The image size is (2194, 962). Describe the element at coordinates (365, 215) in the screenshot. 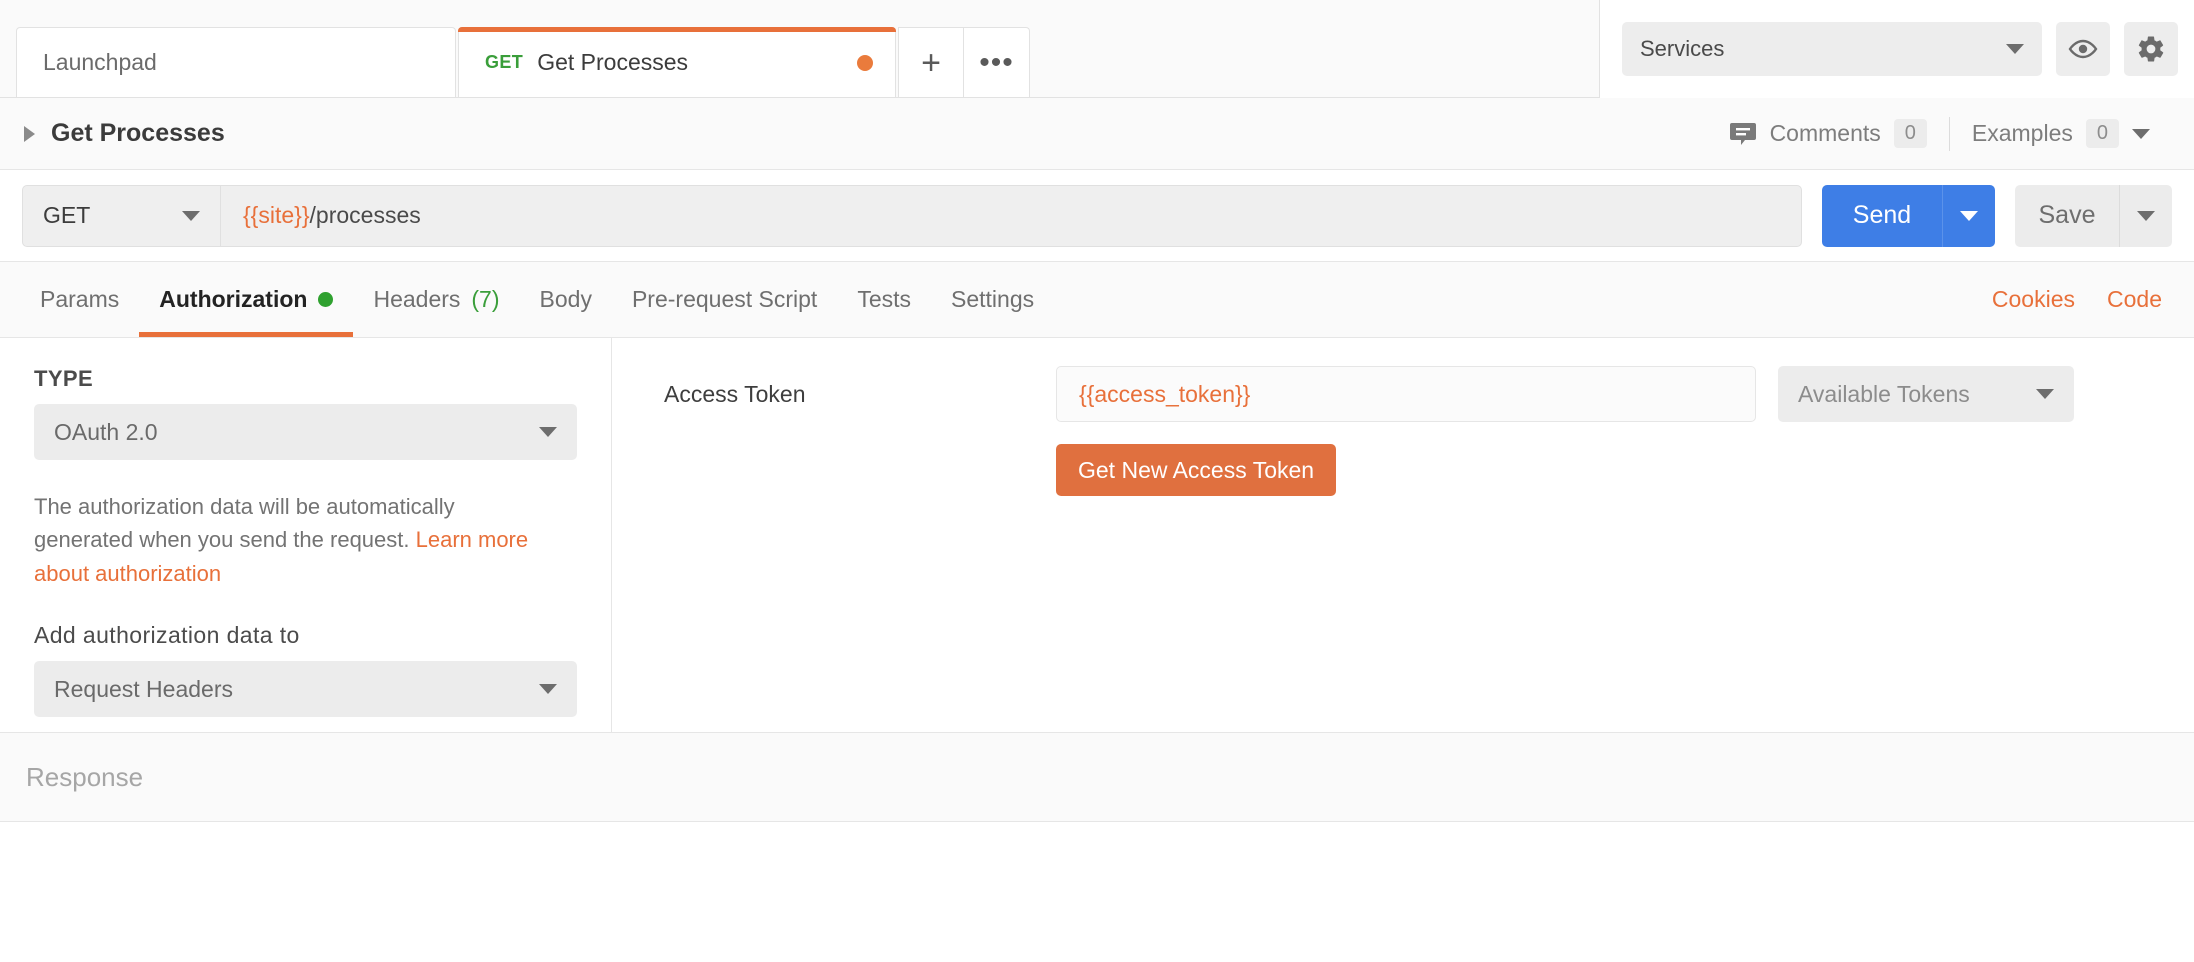

I see `url-path: /processes` at that location.